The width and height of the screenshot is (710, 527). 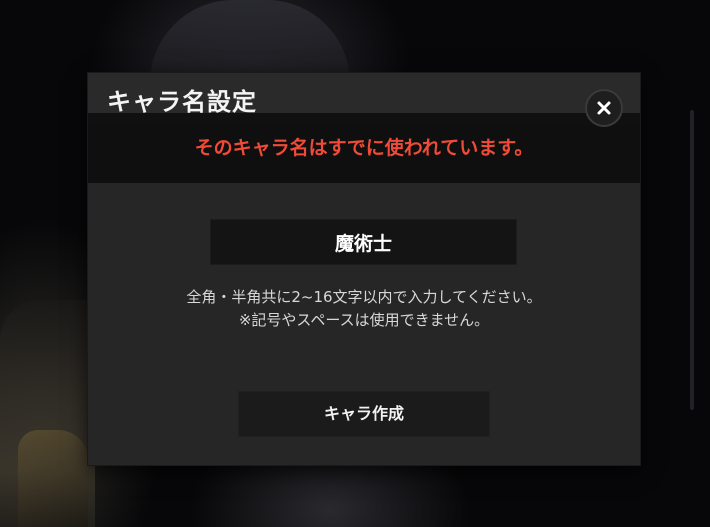 I want to click on input-hint-line-1: 全角・半角共に2~16文字以内で入力してください。, so click(x=364, y=297).